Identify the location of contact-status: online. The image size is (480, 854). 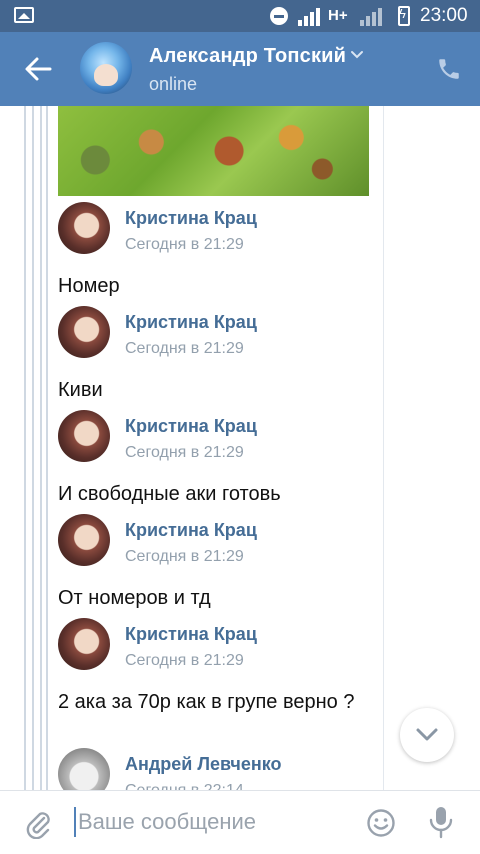
(173, 84).